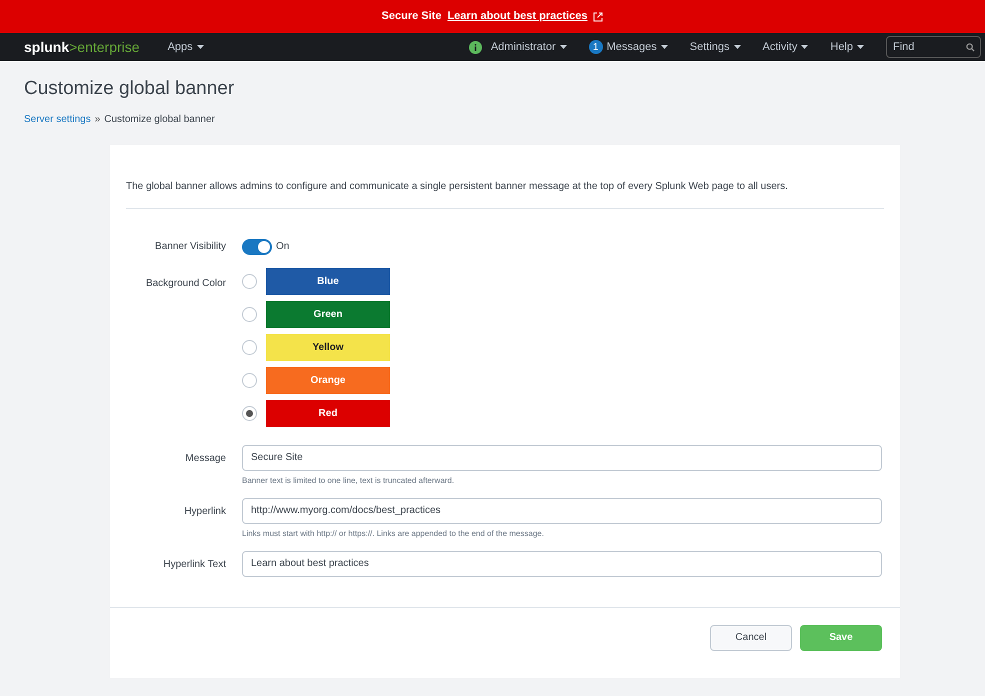 The width and height of the screenshot is (985, 696). Describe the element at coordinates (349, 480) in the screenshot. I see `help-text: Banner text is limited to one line, text is truncated afterward.` at that location.